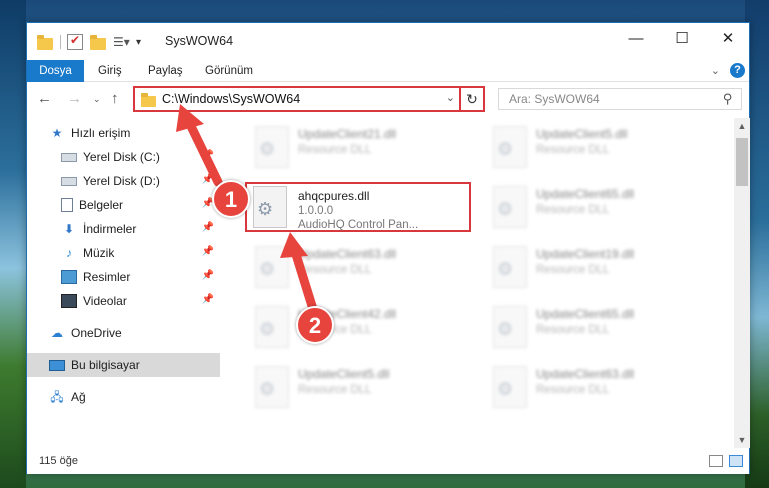 The height and width of the screenshot is (488, 769). What do you see at coordinates (742, 283) in the screenshot?
I see `vertical-scrollbar: ▲ ▼` at bounding box center [742, 283].